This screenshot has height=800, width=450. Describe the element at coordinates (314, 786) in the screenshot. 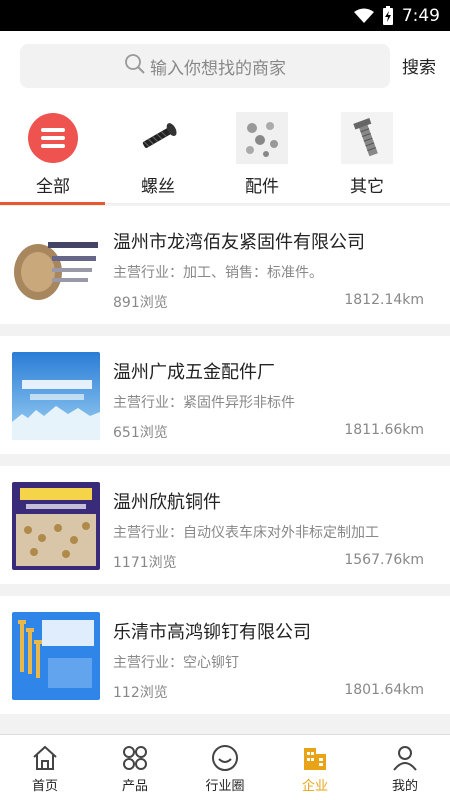

I see `tab-label: 企业` at that location.